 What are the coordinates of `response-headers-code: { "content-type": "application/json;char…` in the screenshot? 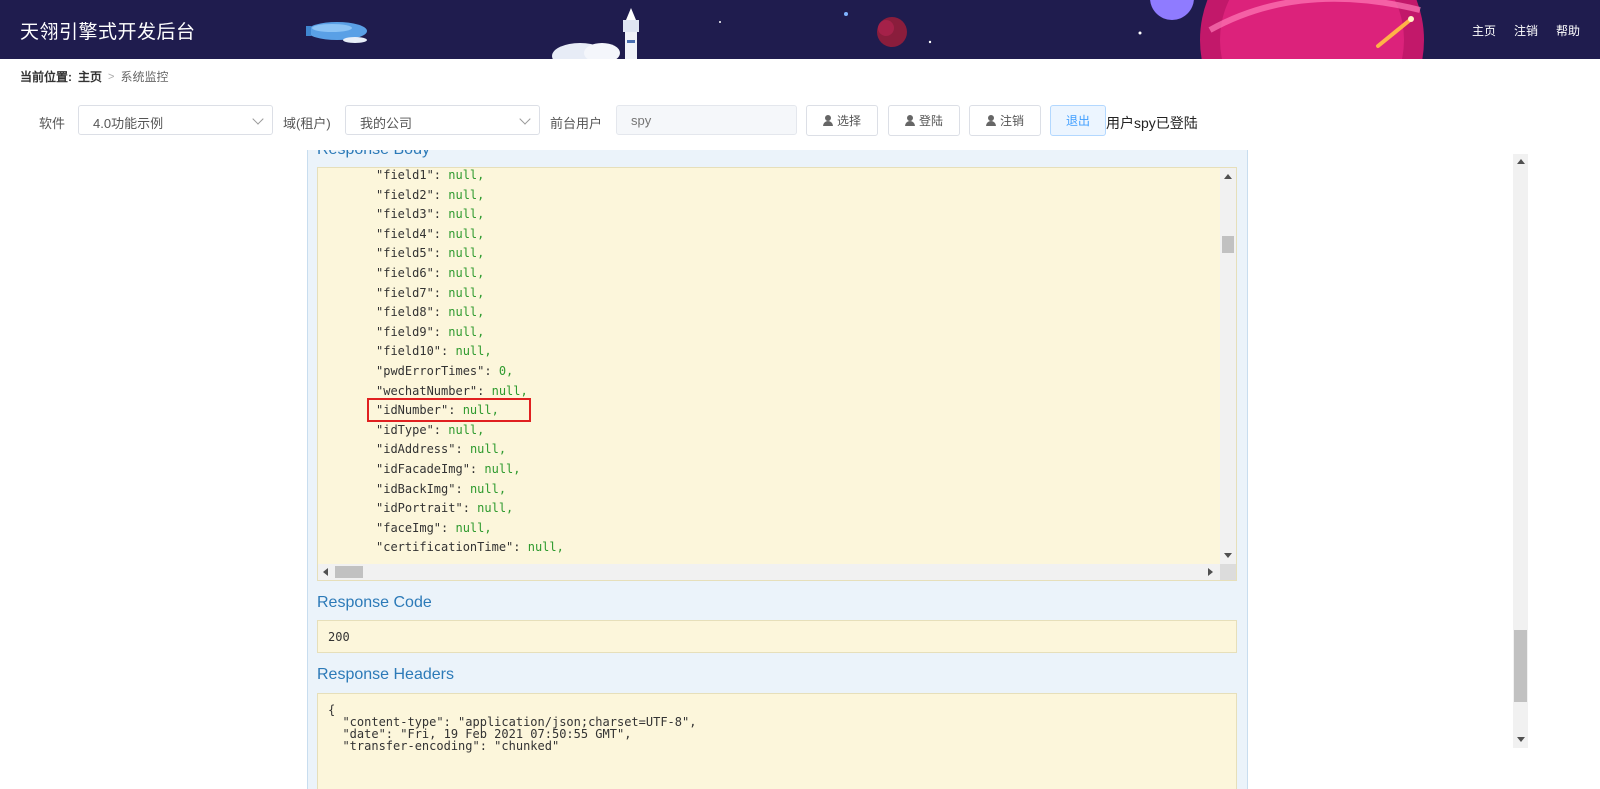 It's located at (777, 741).